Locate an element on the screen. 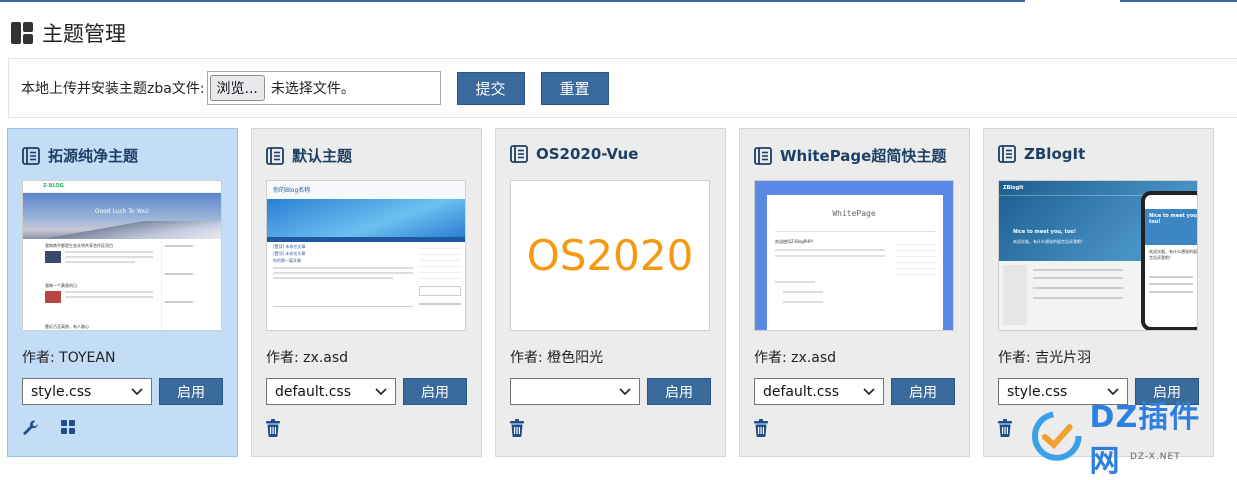 This screenshot has height=480, width=1237. watermark-text: DZ插件网 is located at coordinates (1145, 439).